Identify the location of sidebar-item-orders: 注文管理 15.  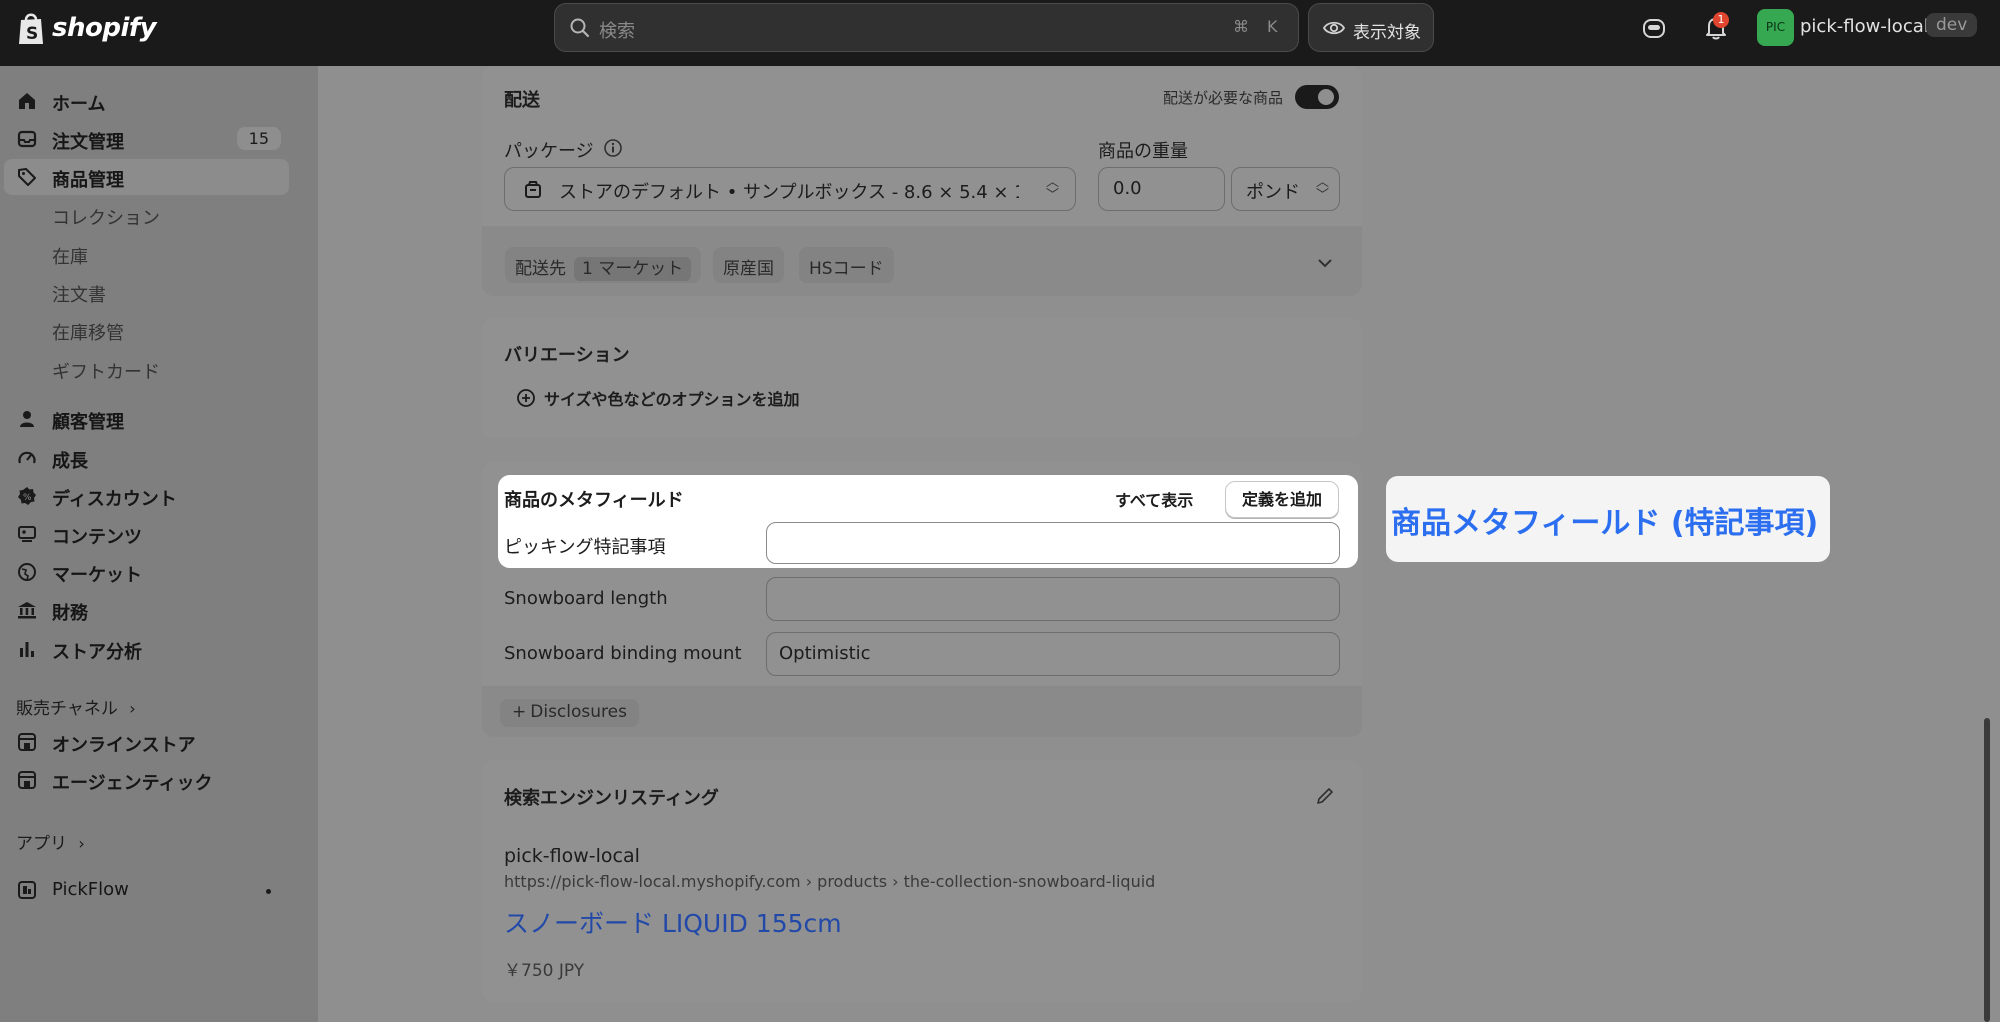
(146, 139).